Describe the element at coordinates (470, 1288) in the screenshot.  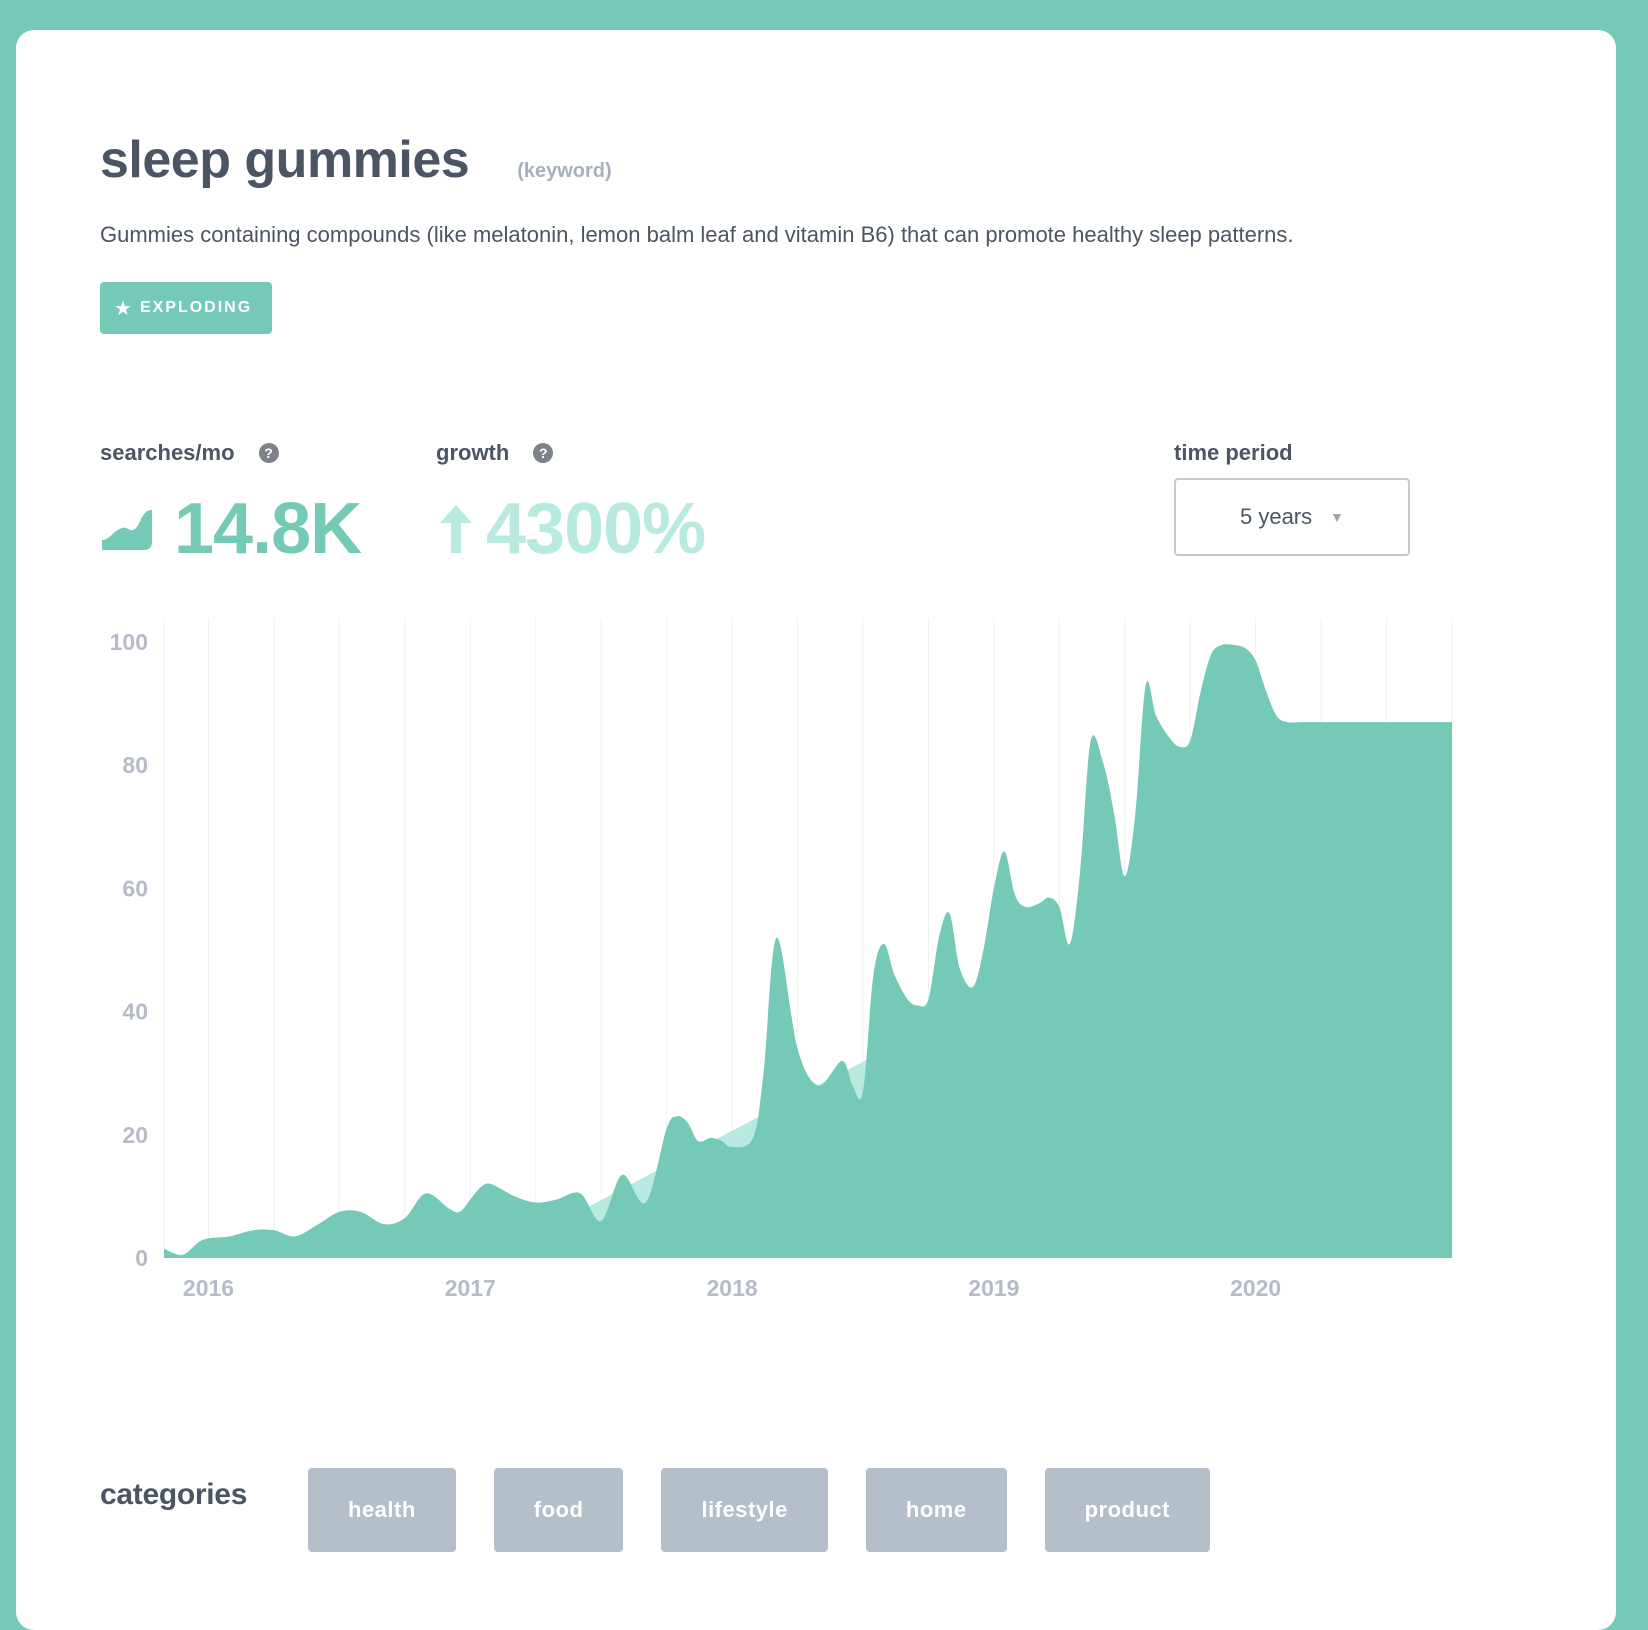
I see `x-tick-label: 2017` at that location.